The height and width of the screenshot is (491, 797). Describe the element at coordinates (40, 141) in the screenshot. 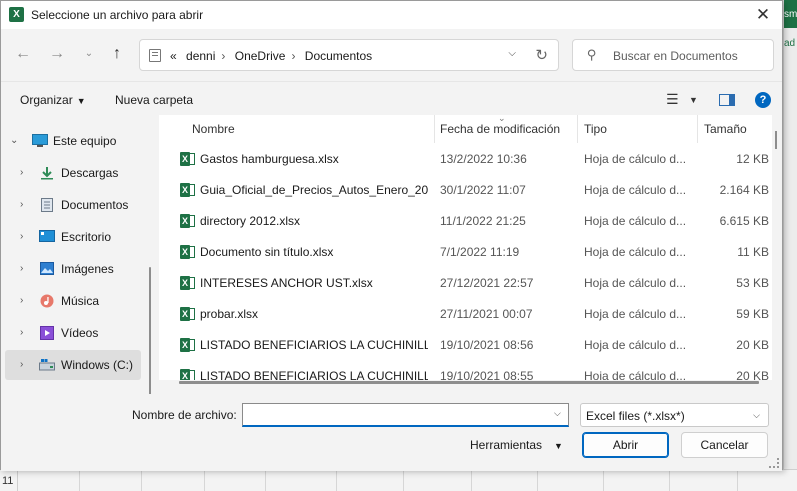

I see `computer-icon` at that location.